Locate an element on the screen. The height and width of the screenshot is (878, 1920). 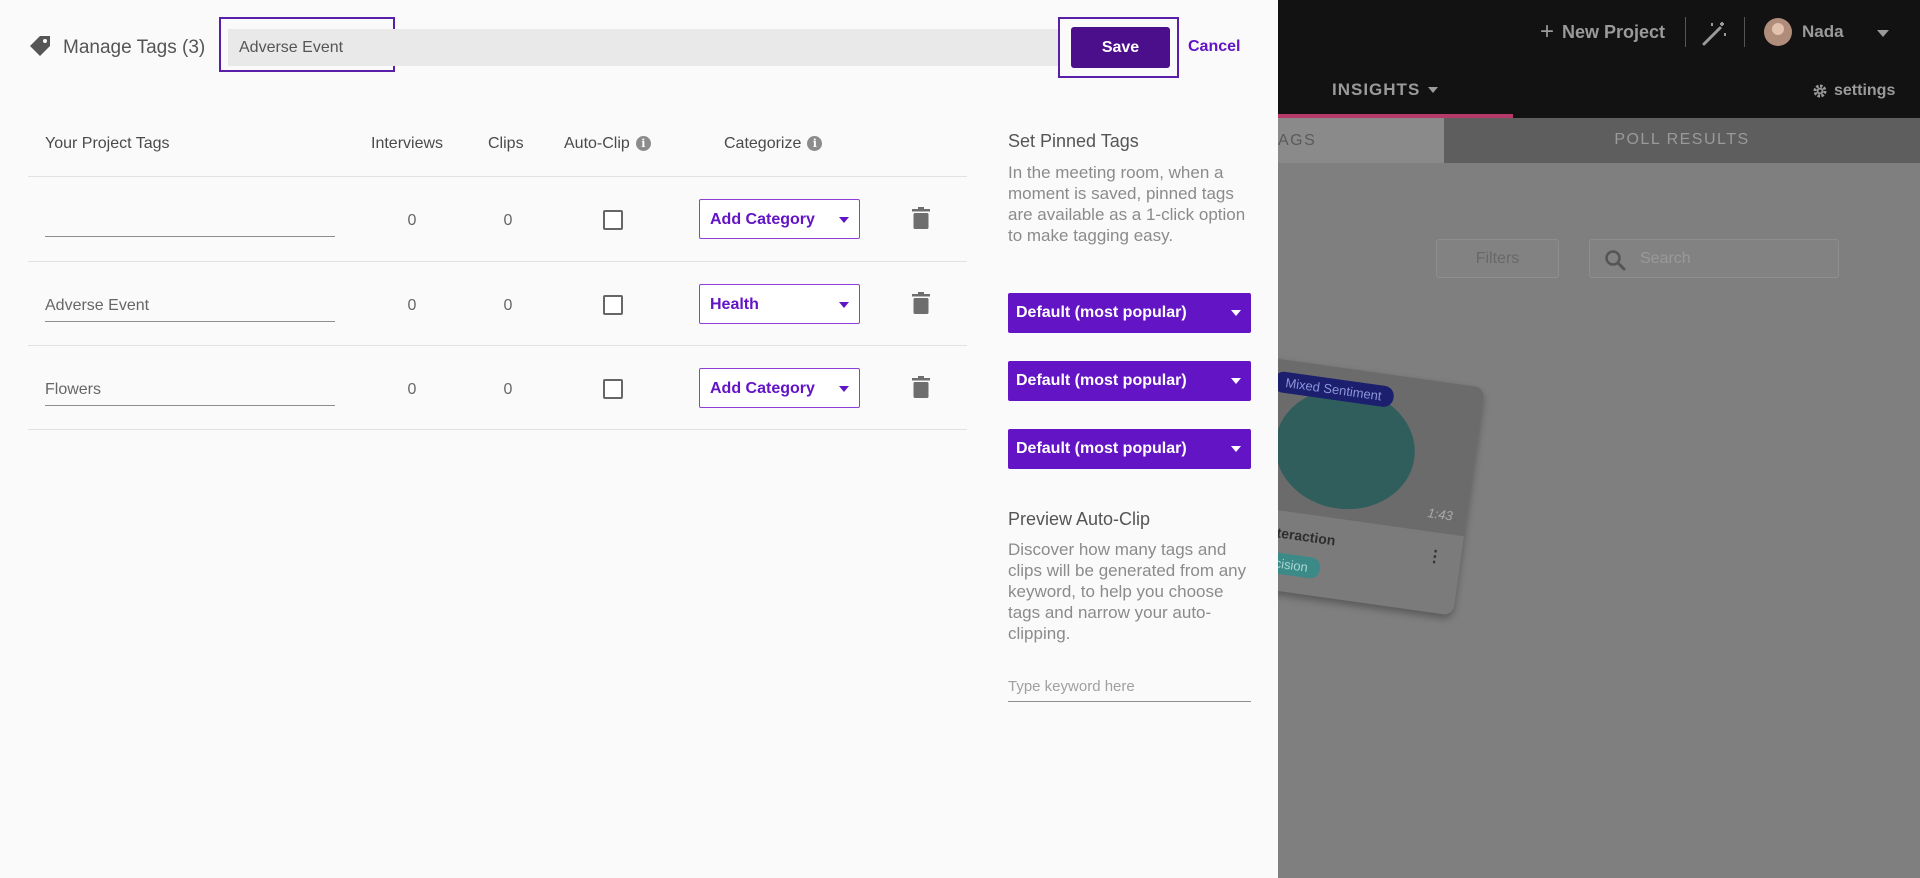
new-tag-input is located at coordinates (644, 47).